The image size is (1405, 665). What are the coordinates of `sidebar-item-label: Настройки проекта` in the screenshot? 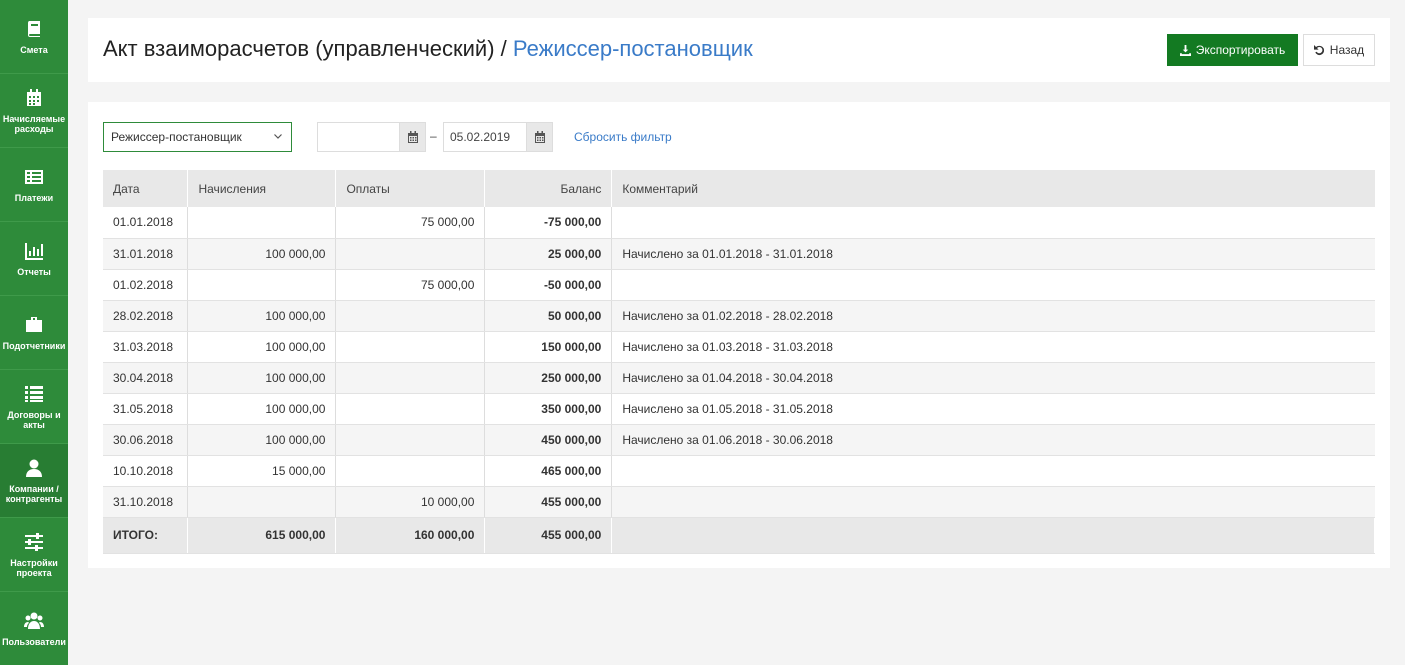 It's located at (34, 567).